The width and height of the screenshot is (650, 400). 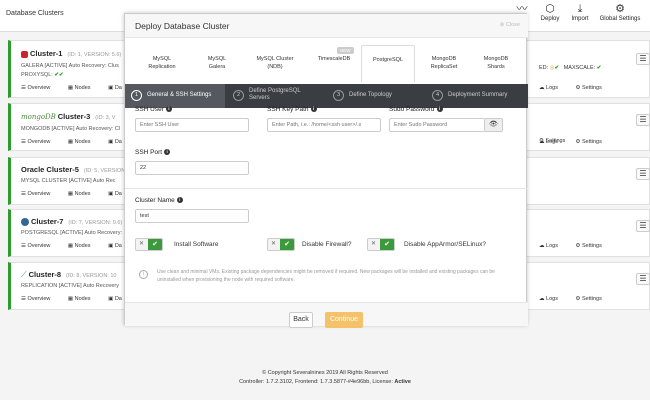 I want to click on deploy-button: ⬡ Deploy, so click(x=550, y=16).